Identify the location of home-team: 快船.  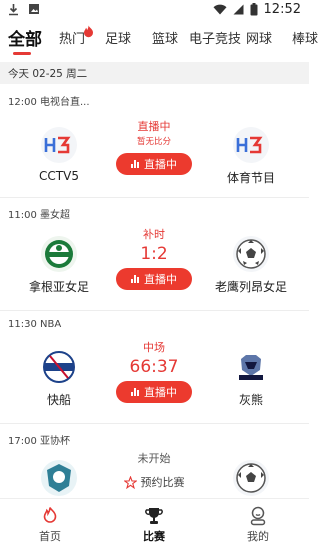
(59, 378).